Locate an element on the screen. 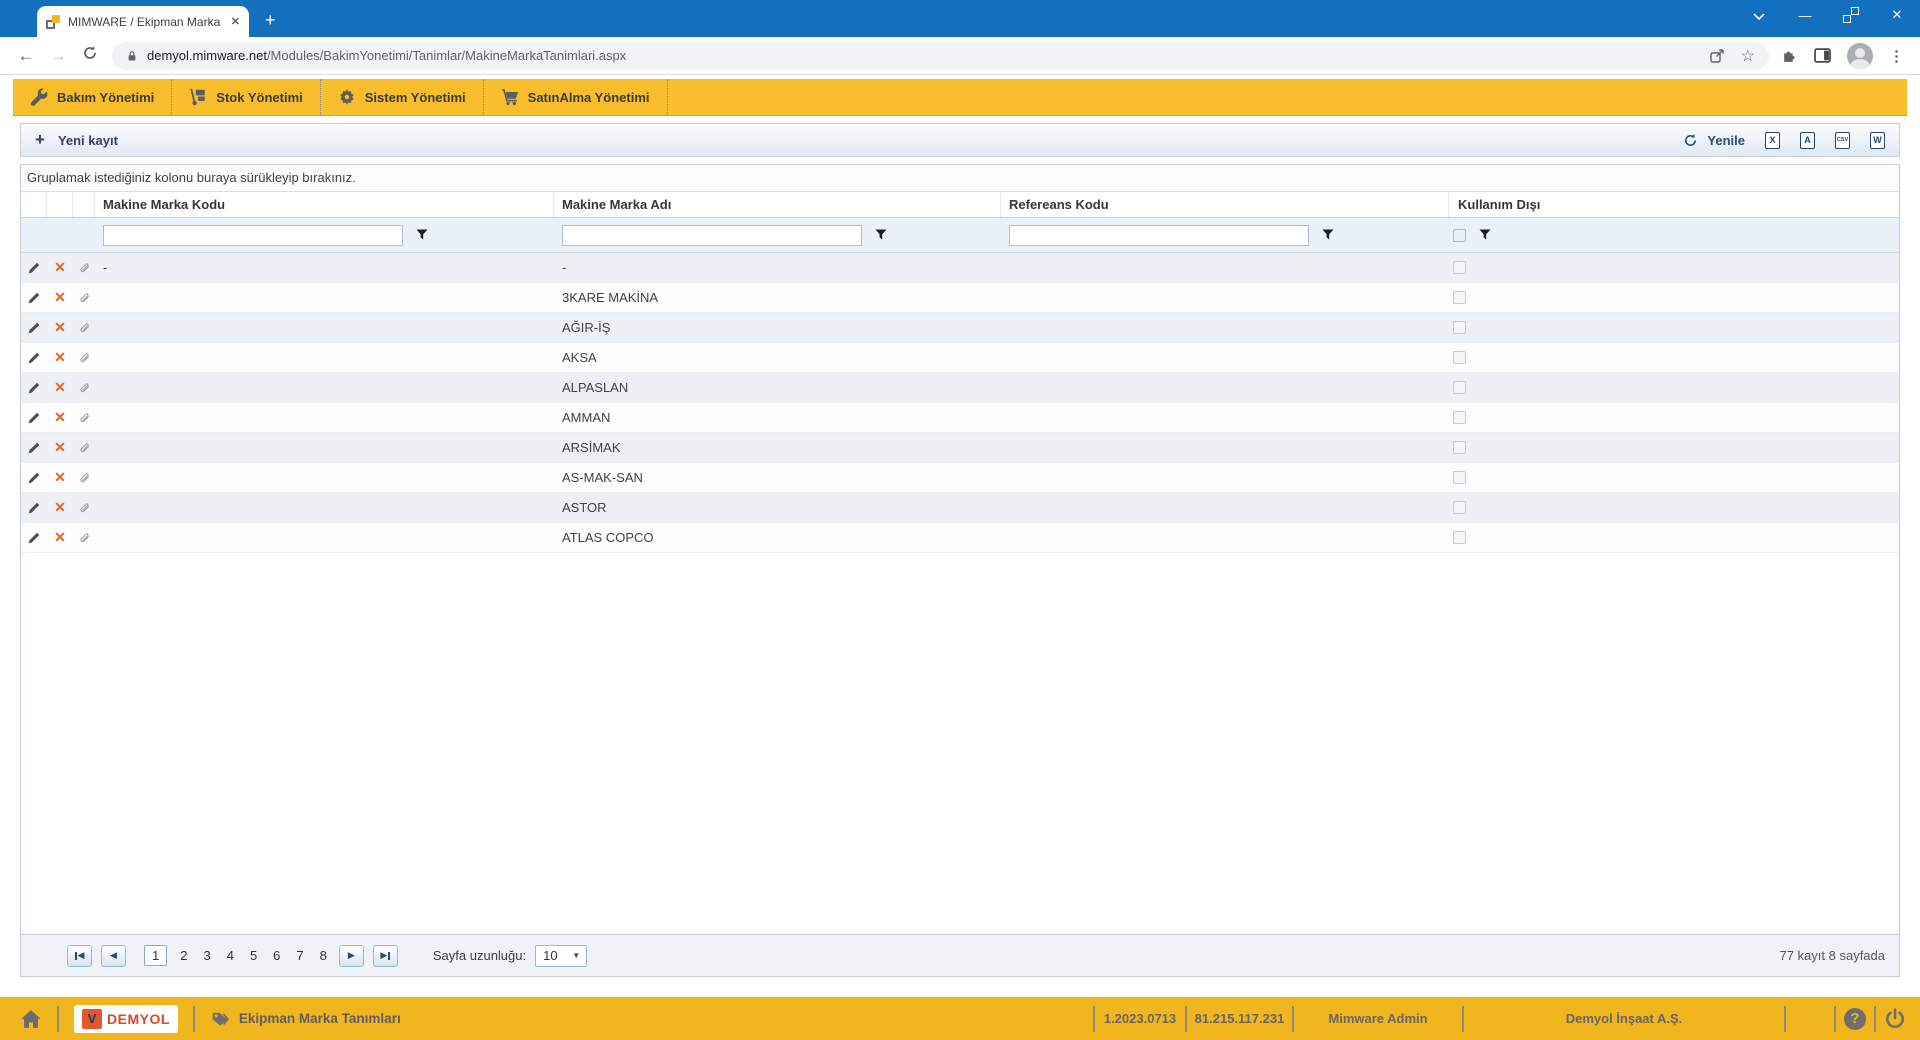  header-makine-marka-adi: Makine Marka Adı is located at coordinates (777, 204).